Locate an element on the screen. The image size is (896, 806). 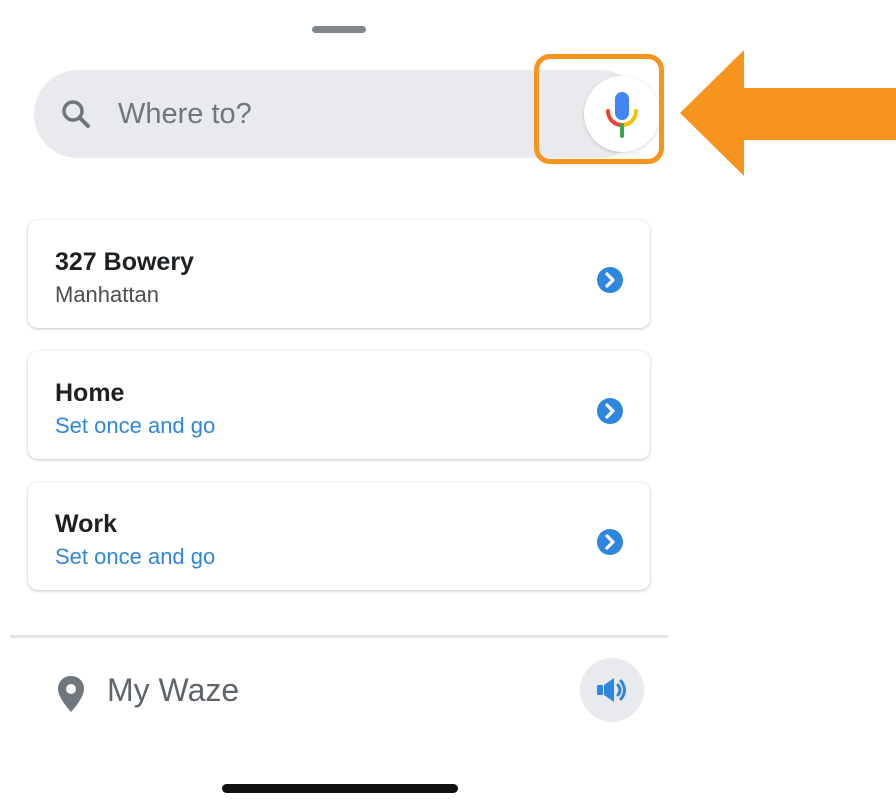
search-input is located at coordinates (308, 114).